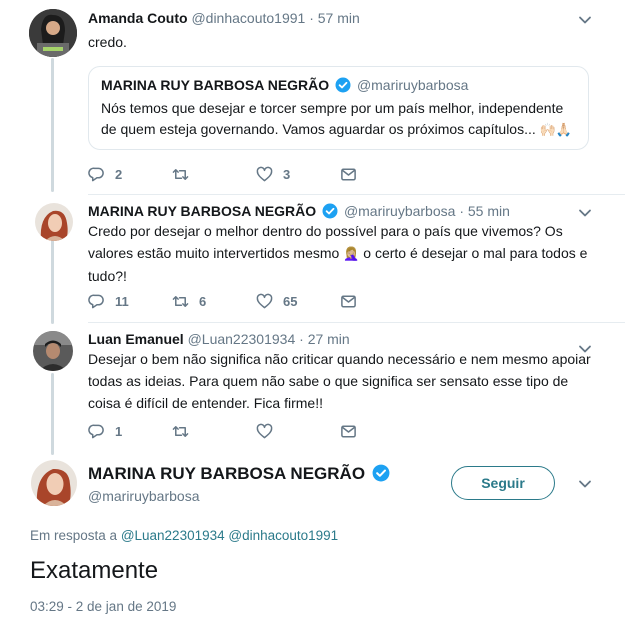  Describe the element at coordinates (130, 174) in the screenshot. I see `reply-button: 2` at that location.